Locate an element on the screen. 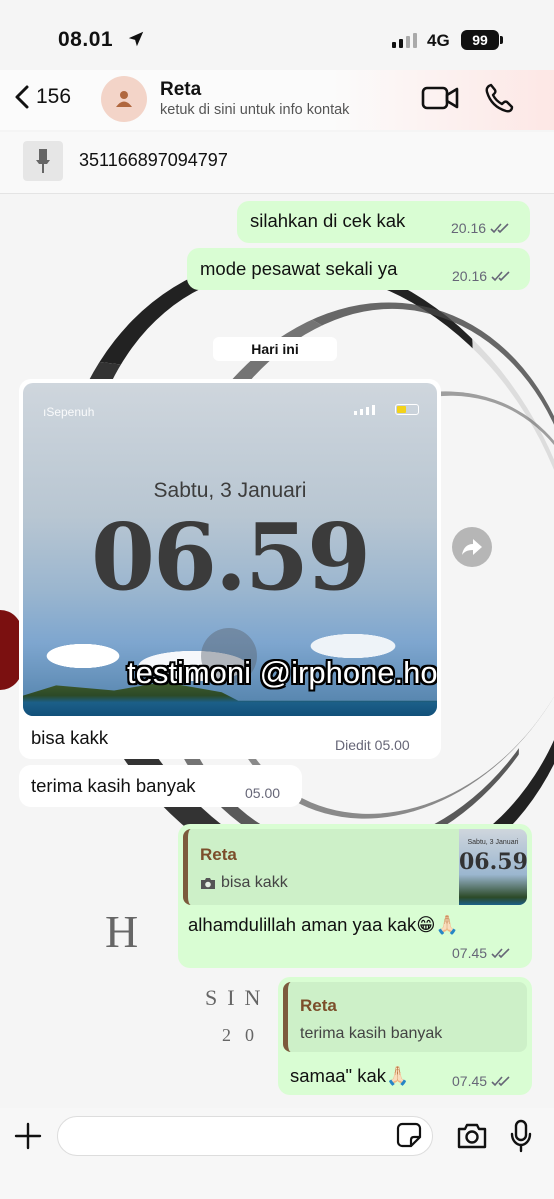 This screenshot has height=1199, width=554. quoted-reply: Reta bisa kakk Sabtu, 3 Januari 06.59 is located at coordinates (355, 867).